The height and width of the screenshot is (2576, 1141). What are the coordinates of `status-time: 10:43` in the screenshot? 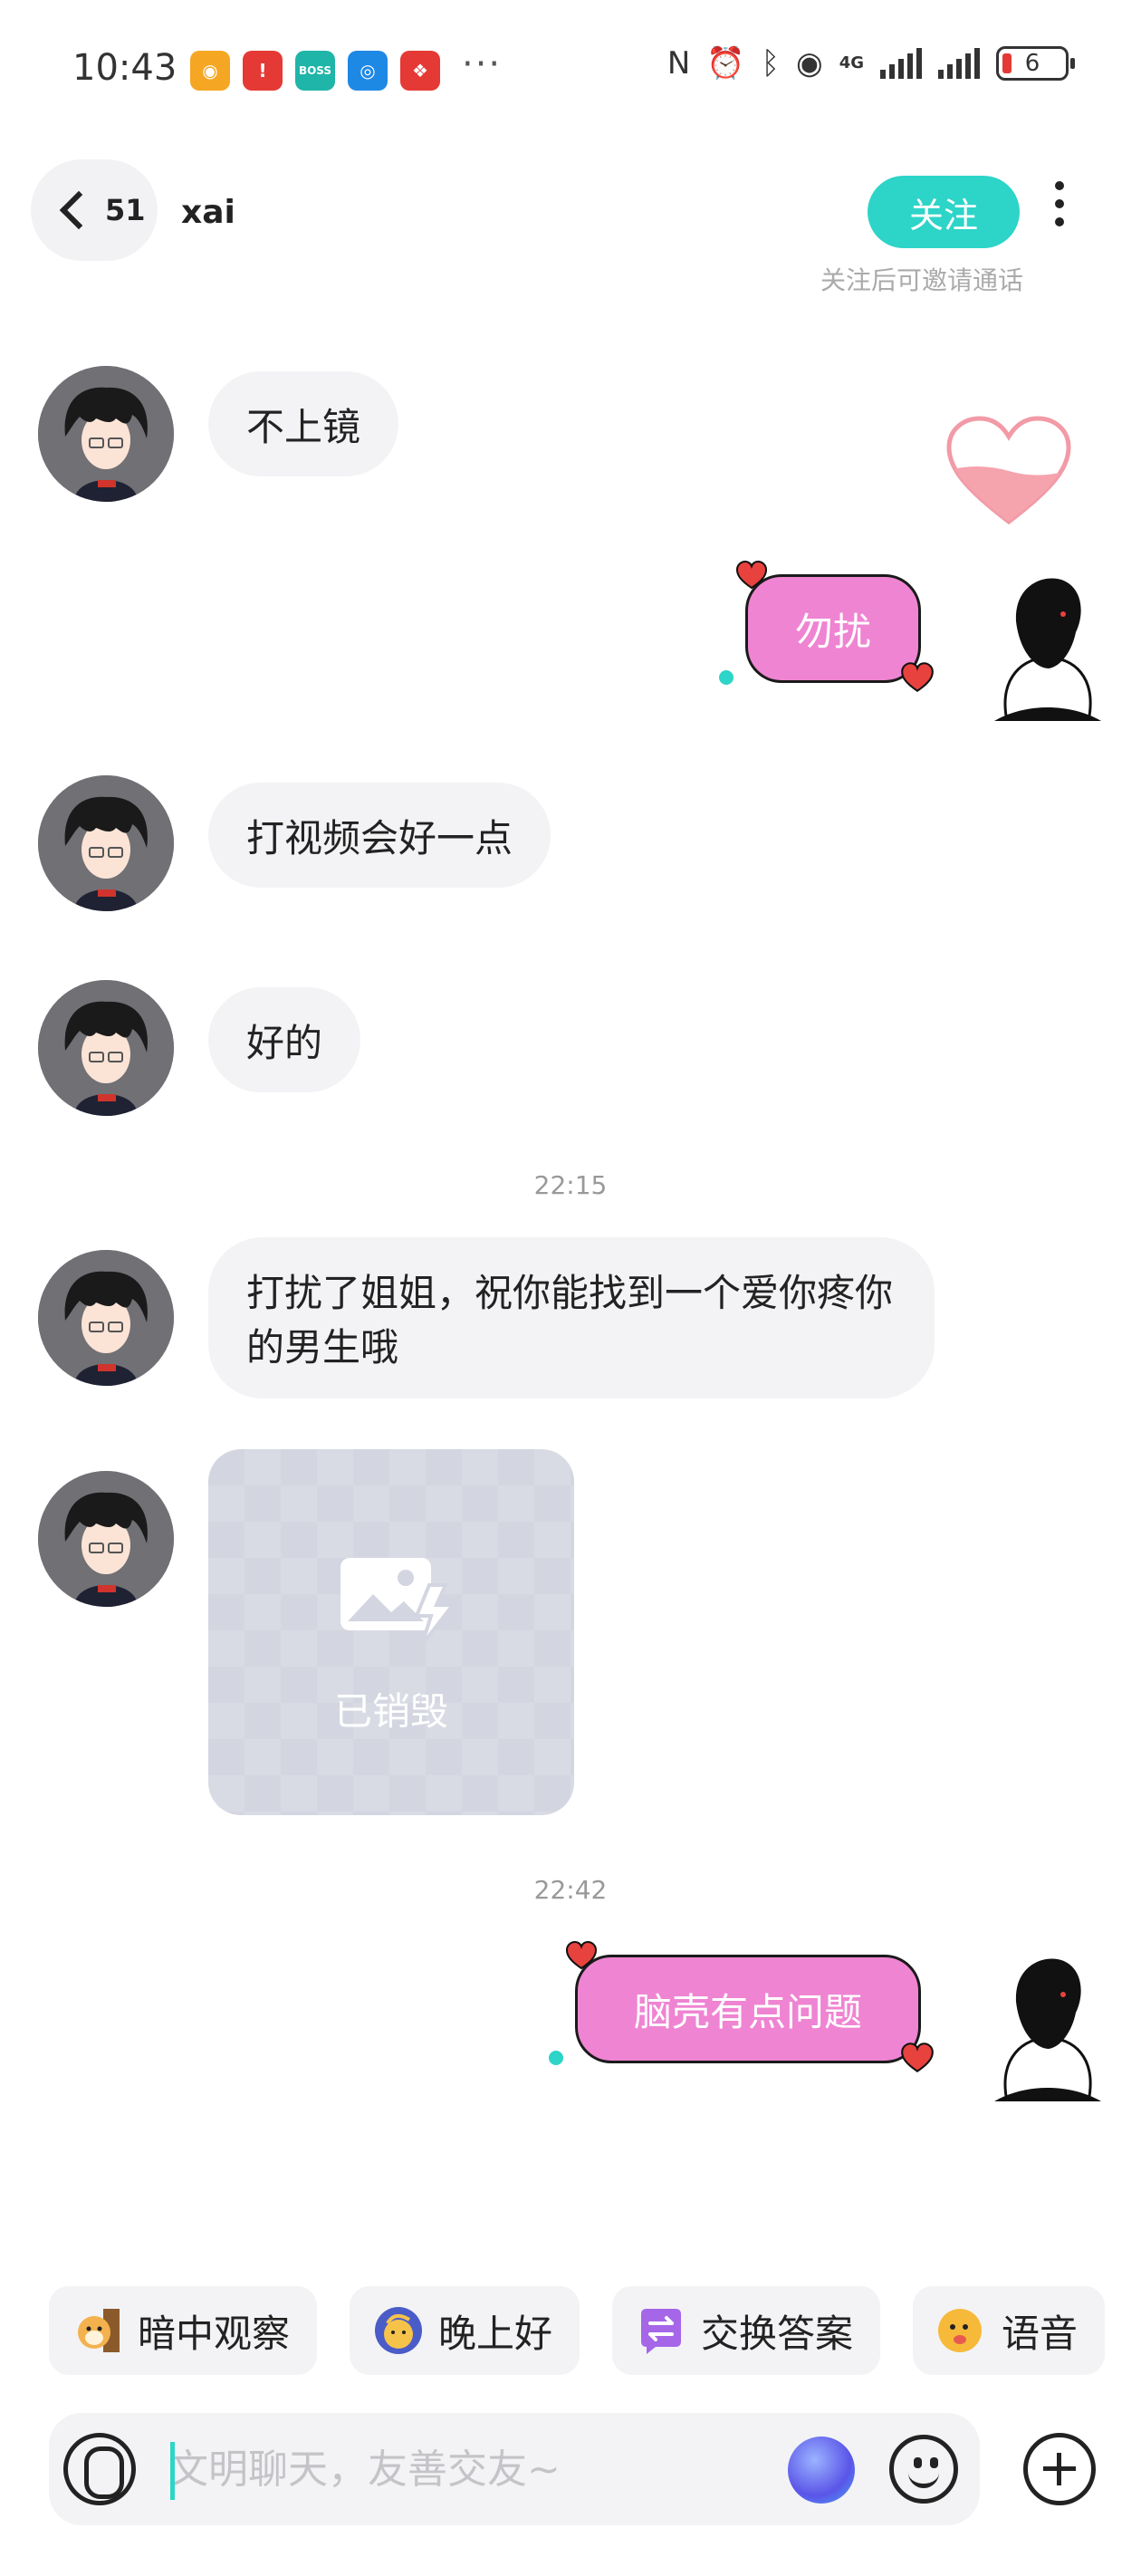 It's located at (125, 68).